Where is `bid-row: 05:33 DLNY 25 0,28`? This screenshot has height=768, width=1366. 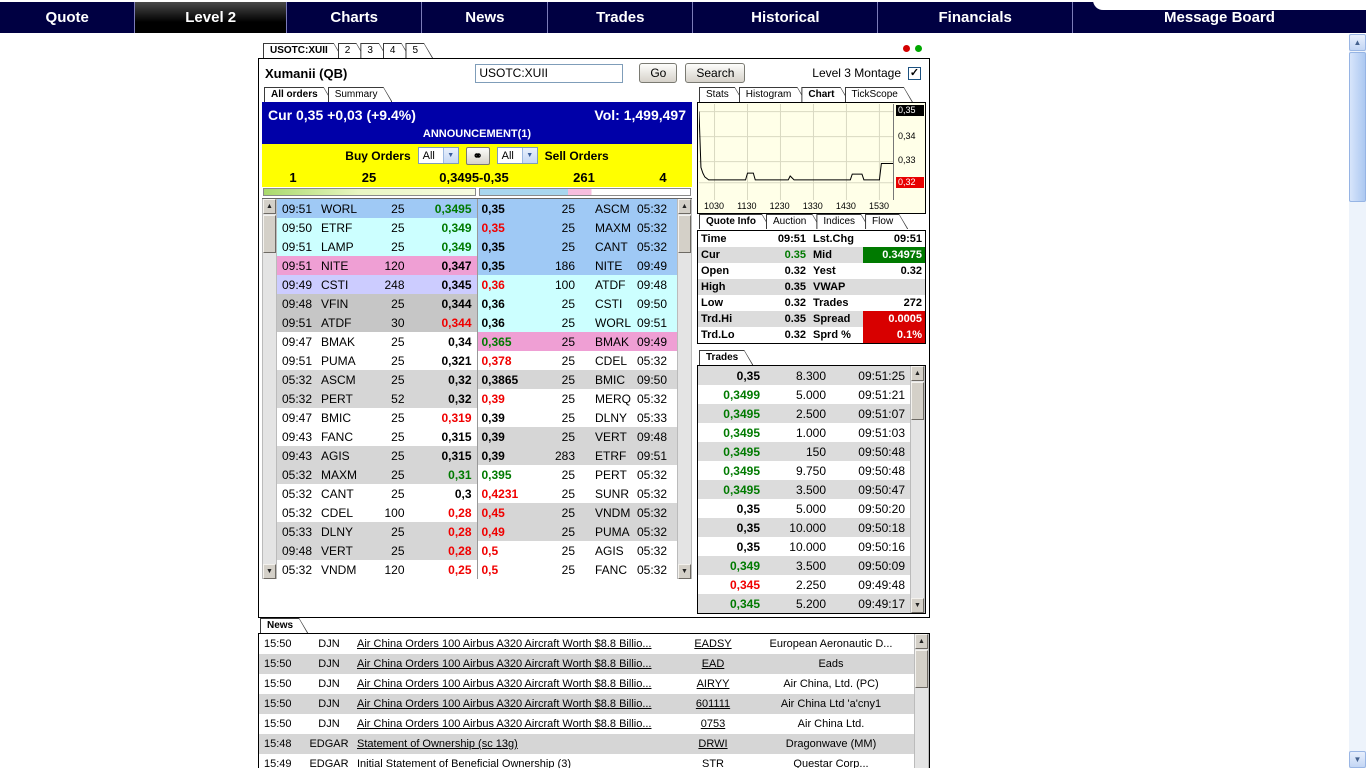 bid-row: 05:33 DLNY 25 0,28 is located at coordinates (377, 531).